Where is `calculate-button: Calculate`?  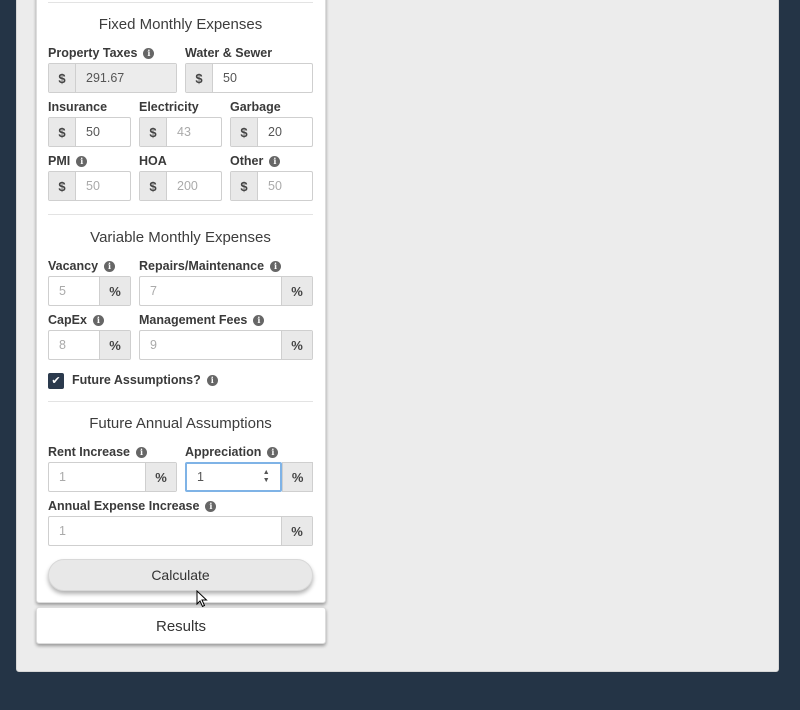 calculate-button: Calculate is located at coordinates (180, 575).